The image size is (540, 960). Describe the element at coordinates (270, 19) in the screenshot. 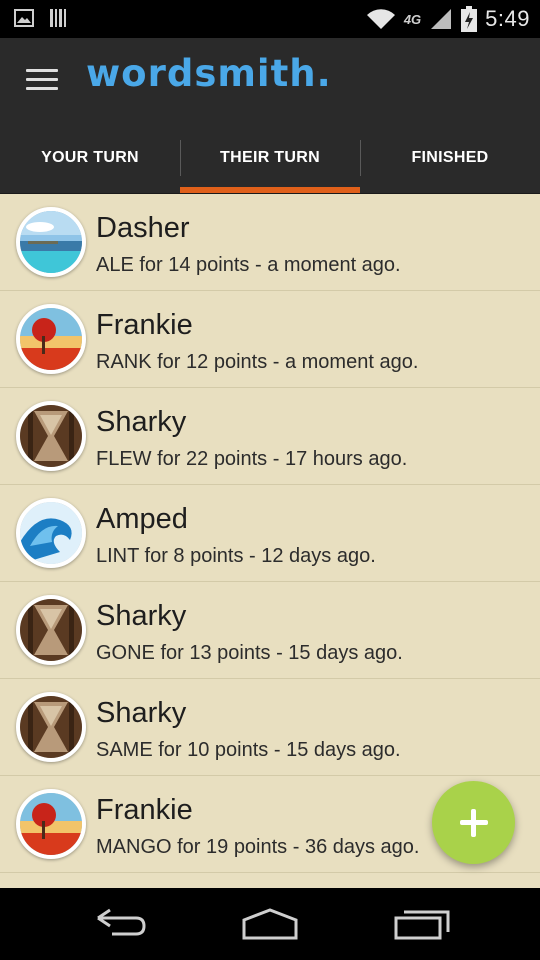

I see `status-bar: 4G 5:49` at that location.